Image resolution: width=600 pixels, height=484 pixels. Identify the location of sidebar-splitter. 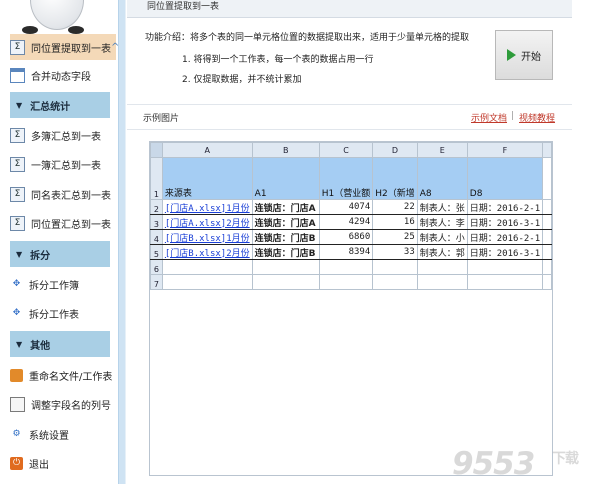
(122, 242).